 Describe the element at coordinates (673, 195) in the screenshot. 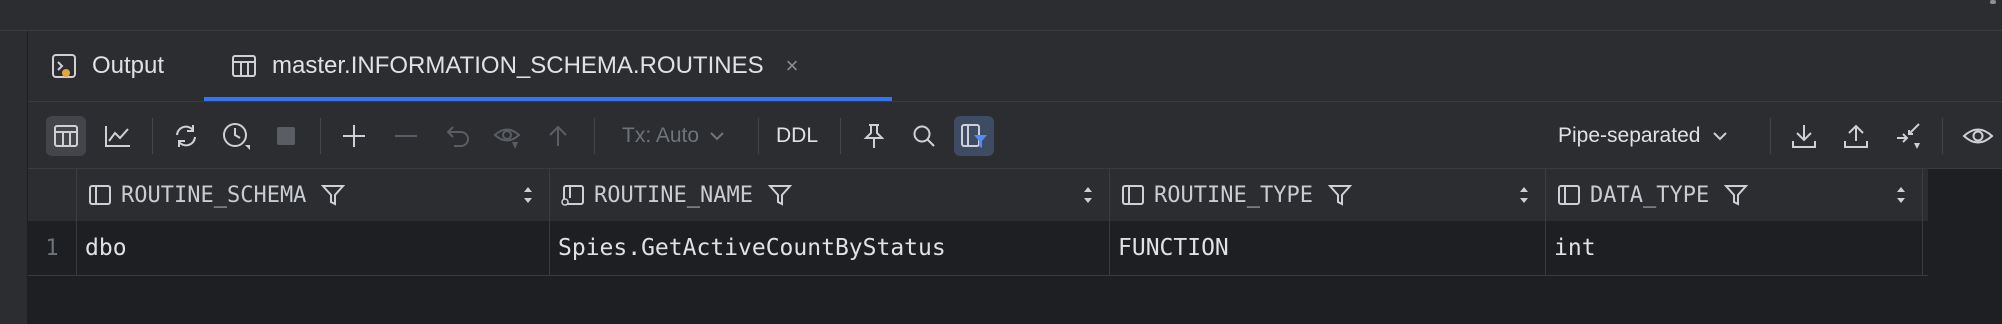

I see `column-name: ROUTINE_NAME` at that location.